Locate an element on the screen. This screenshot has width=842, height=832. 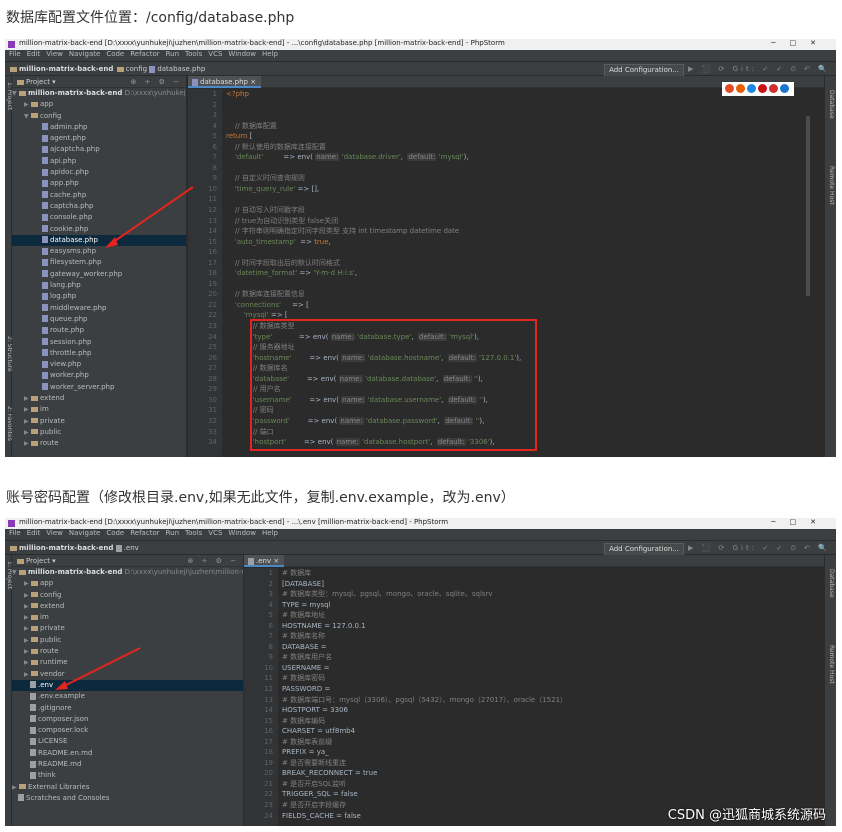
csdn-watermark: CSDN @迅狐商城系统源码 is located at coordinates (746, 815).